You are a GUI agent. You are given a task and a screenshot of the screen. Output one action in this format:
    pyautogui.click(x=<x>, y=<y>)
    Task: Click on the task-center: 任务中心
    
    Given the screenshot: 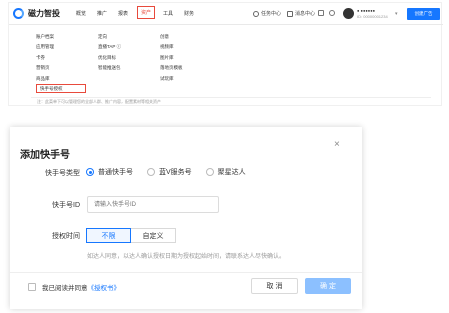 What is the action you would take?
    pyautogui.click(x=267, y=13)
    